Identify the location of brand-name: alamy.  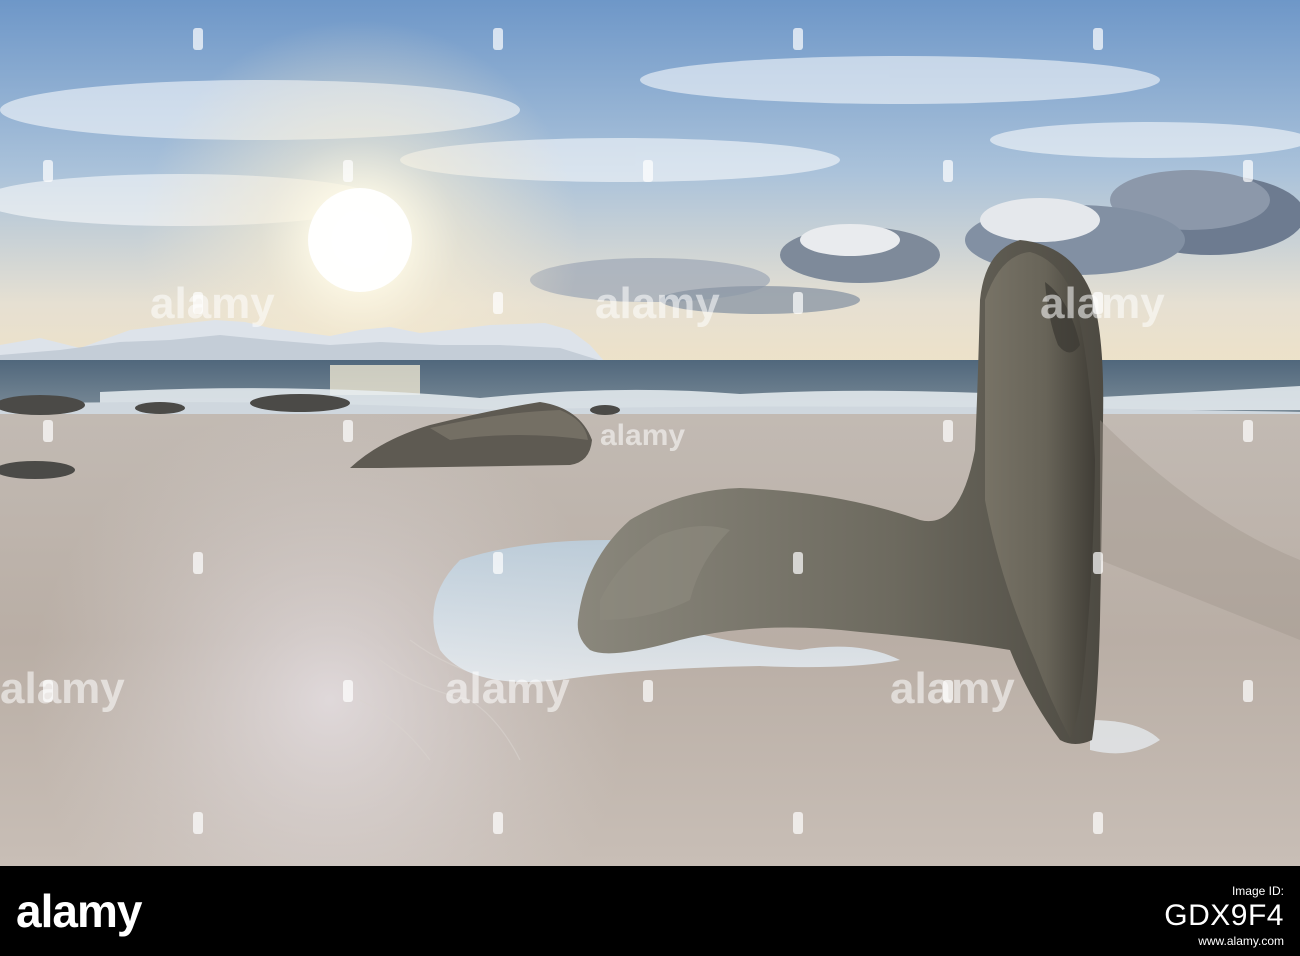
(79, 911).